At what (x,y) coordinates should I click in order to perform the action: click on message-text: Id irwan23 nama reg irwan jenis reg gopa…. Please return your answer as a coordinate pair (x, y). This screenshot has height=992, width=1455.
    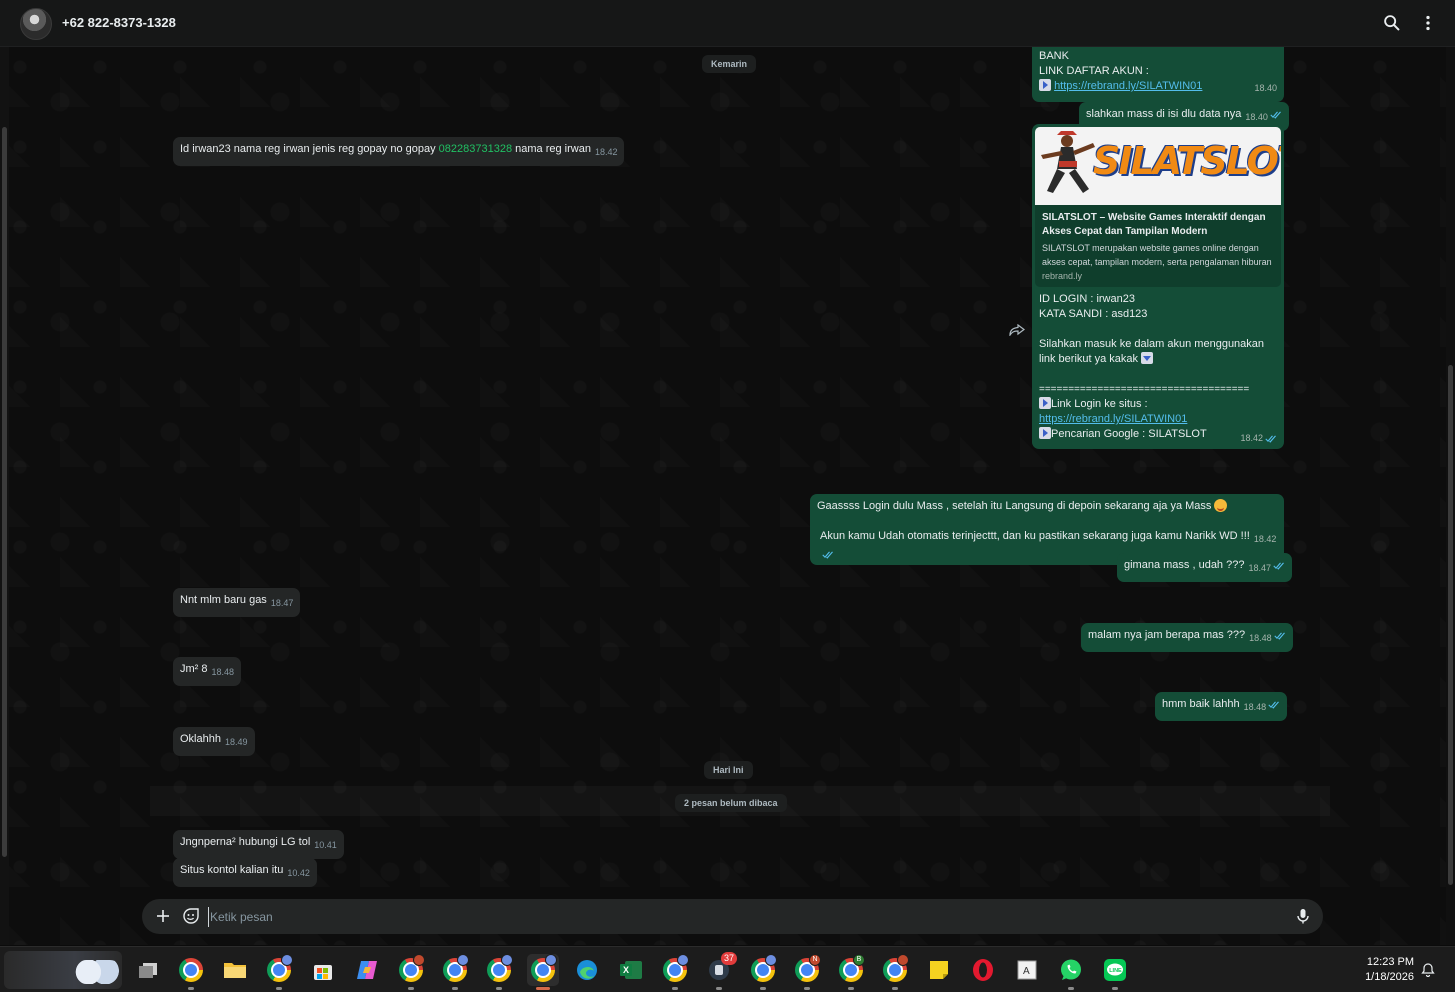
    Looking at the image, I should click on (309, 149).